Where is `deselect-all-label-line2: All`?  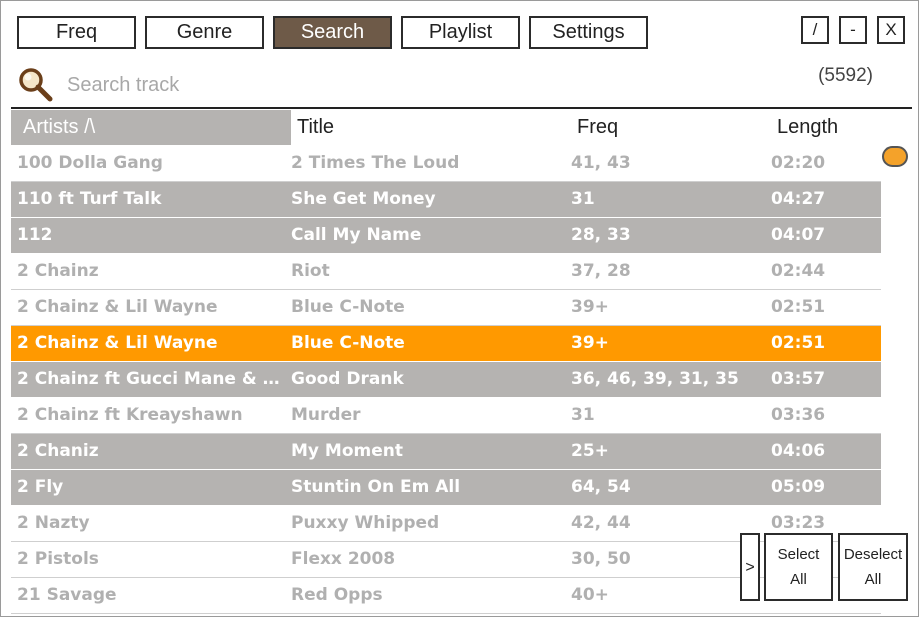 deselect-all-label-line2: All is located at coordinates (873, 579).